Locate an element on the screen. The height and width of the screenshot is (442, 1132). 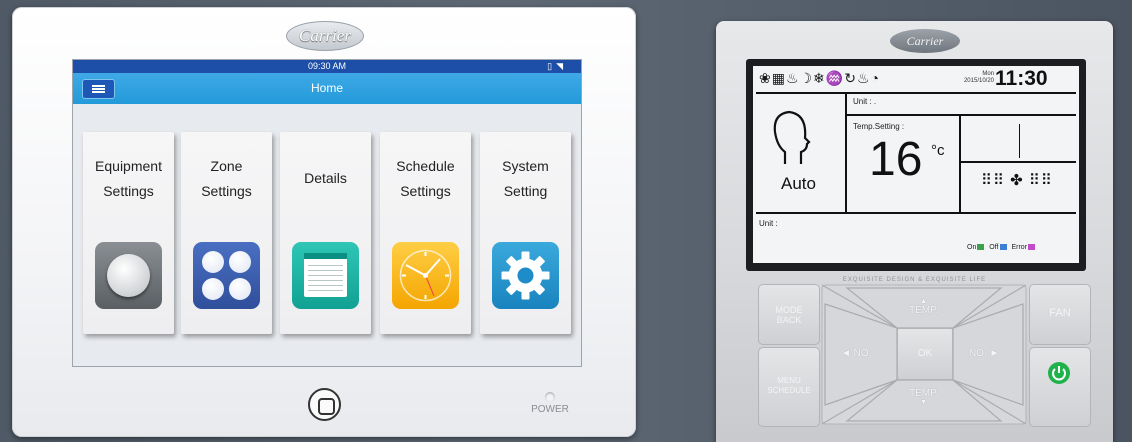
home-icon is located at coordinates (326, 406).